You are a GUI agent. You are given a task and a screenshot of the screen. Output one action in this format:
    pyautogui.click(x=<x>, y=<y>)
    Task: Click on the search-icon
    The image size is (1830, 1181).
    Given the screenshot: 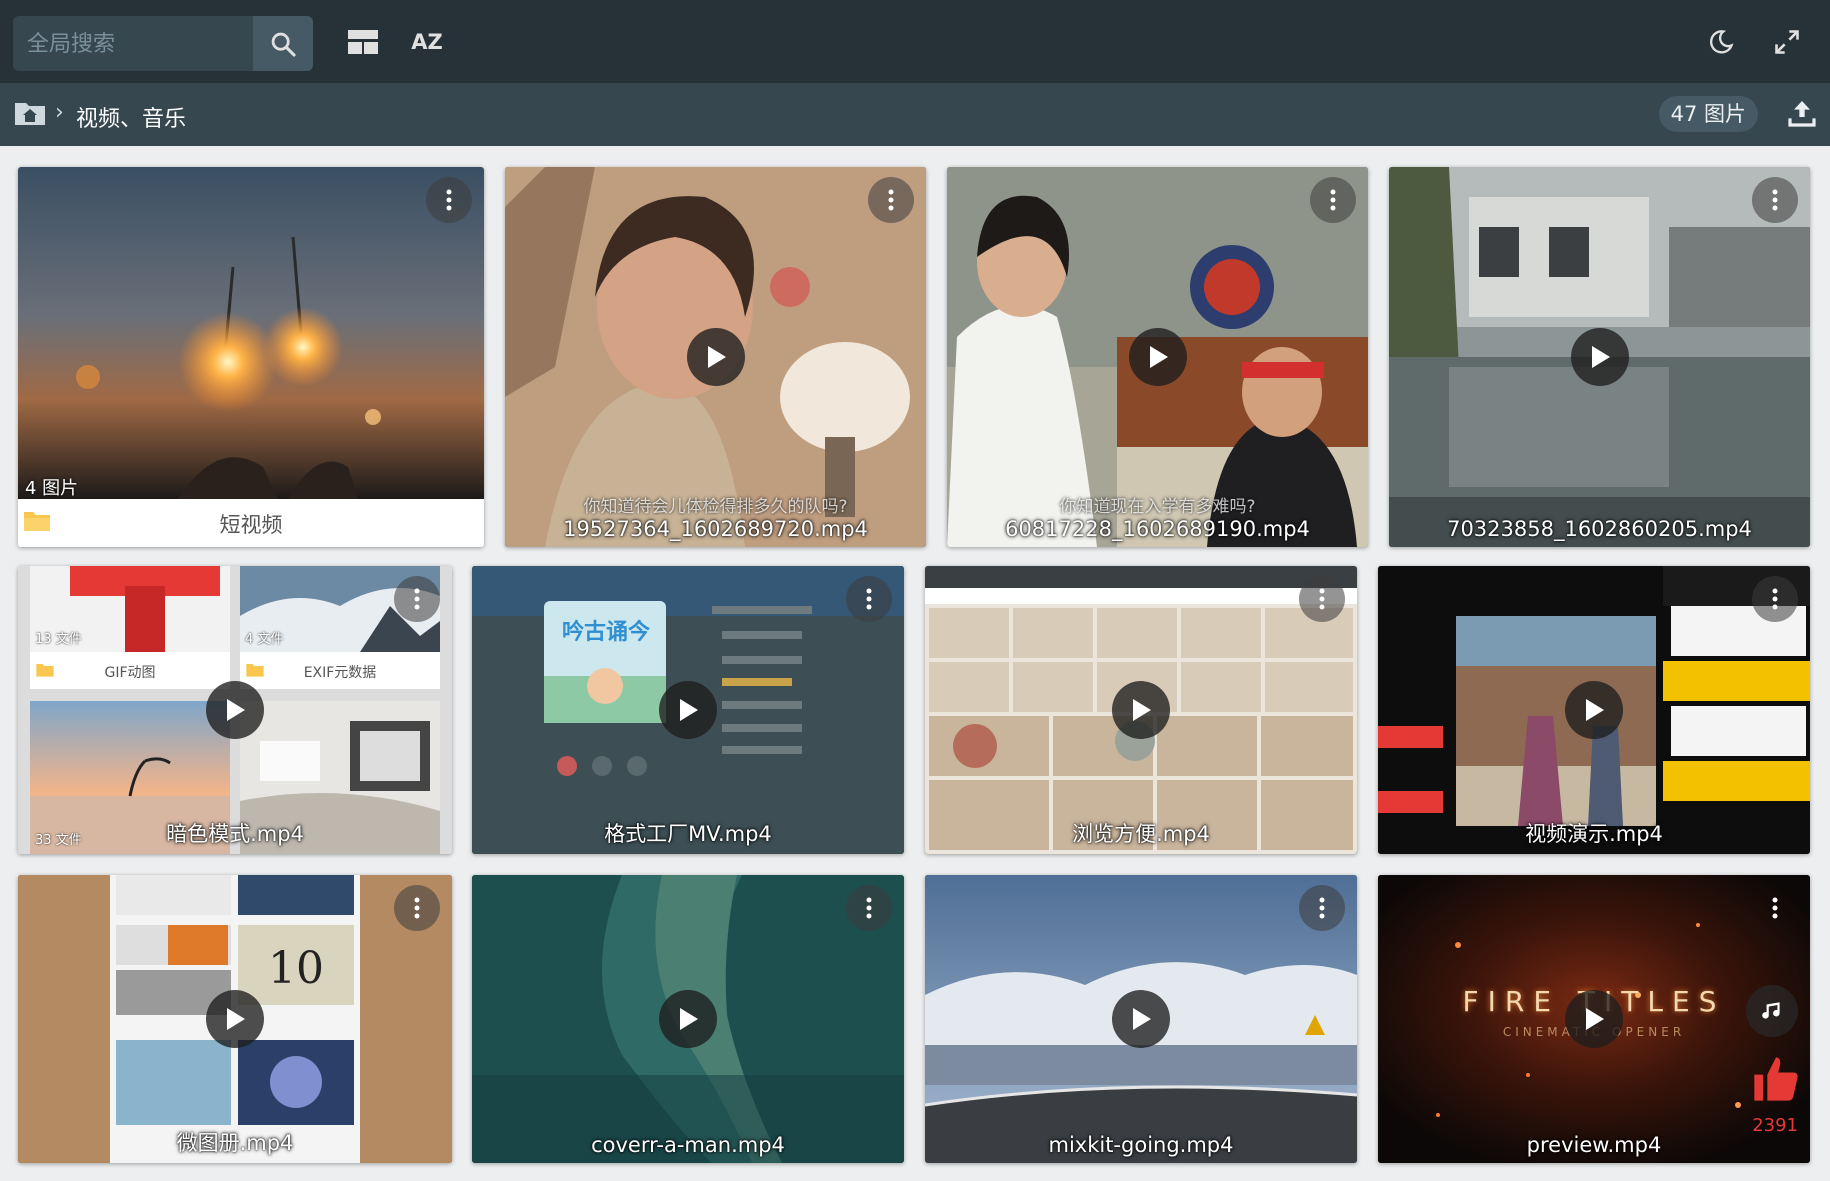 What is the action you would take?
    pyautogui.click(x=283, y=44)
    